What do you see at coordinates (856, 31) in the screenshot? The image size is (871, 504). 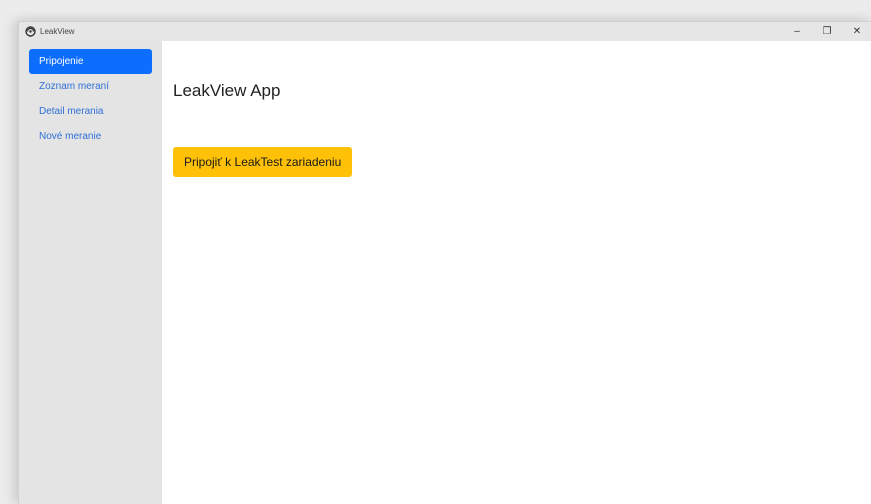 I see `close-button: ✕` at bounding box center [856, 31].